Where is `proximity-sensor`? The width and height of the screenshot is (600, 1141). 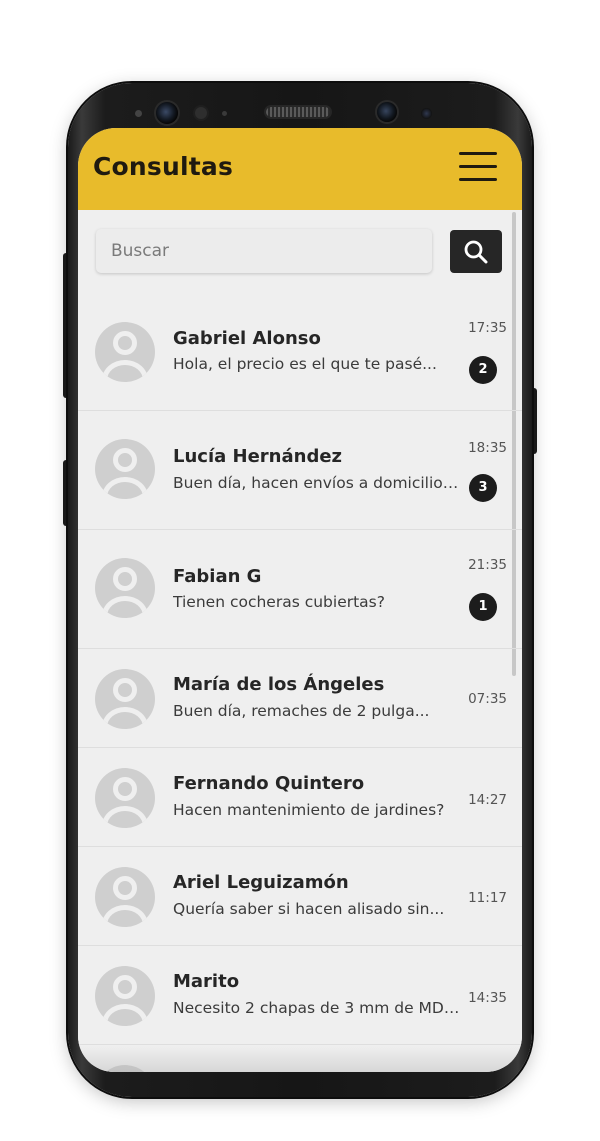
proximity-sensor is located at coordinates (138, 113).